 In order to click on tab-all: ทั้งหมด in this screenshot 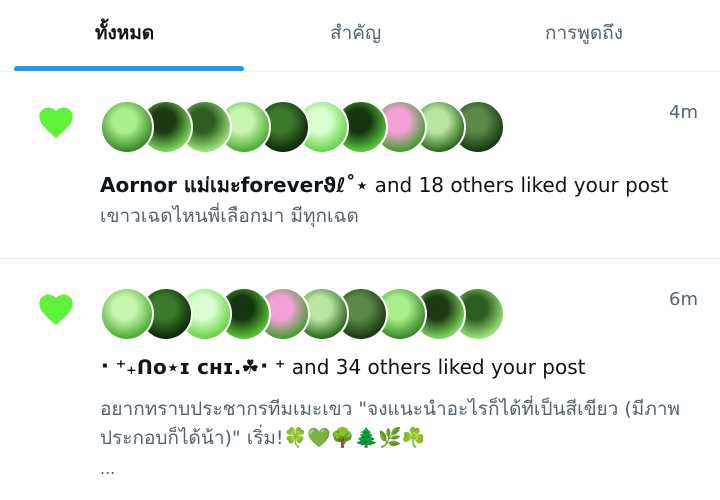, I will do `click(124, 33)`.